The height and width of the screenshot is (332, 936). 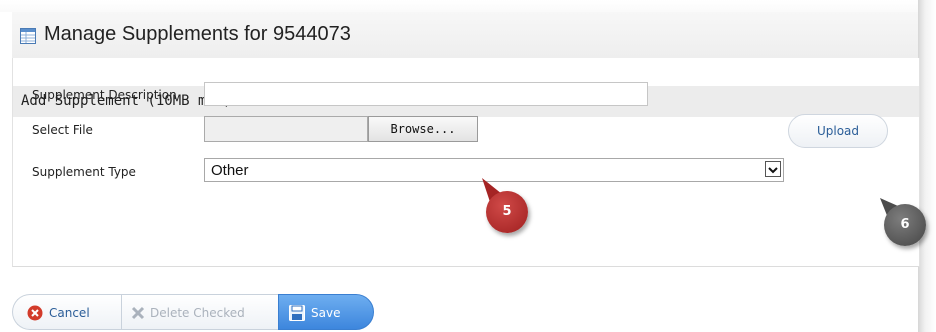 What do you see at coordinates (138, 313) in the screenshot?
I see `delete-x-icon` at bounding box center [138, 313].